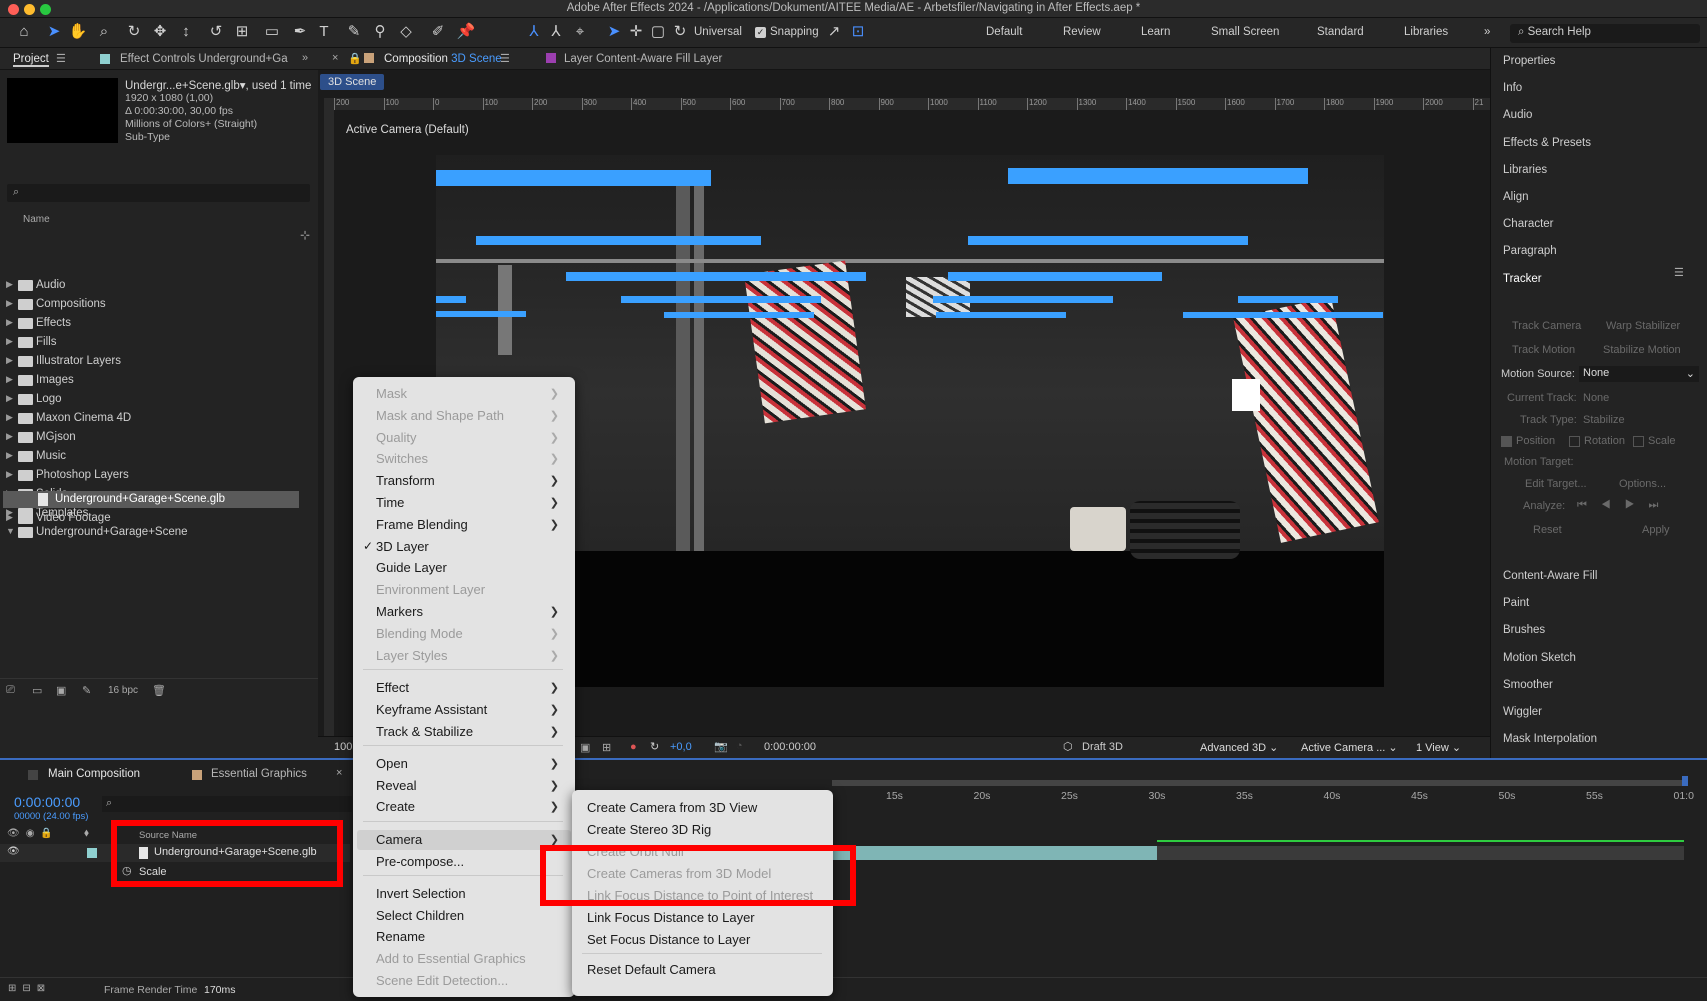 The height and width of the screenshot is (1001, 1707). Describe the element at coordinates (1605, 33) in the screenshot. I see `search-help-input: ⌕ Search Help` at that location.